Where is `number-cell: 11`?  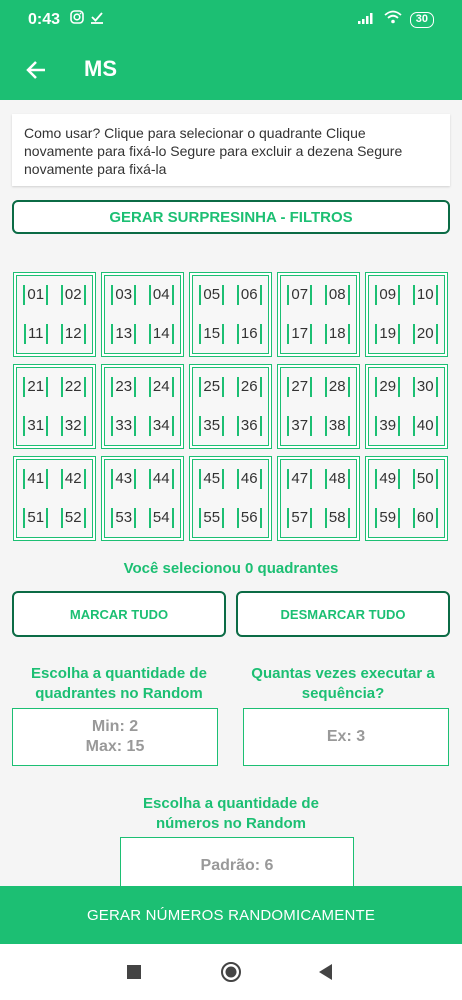
number-cell: 11 is located at coordinates (35, 333).